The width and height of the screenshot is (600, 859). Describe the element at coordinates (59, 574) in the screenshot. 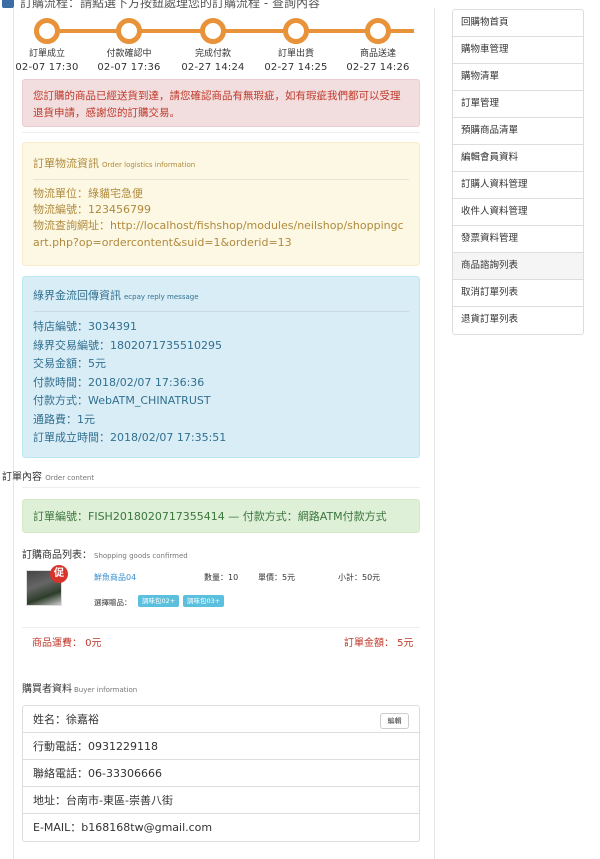

I see `promo-badge: 促` at that location.